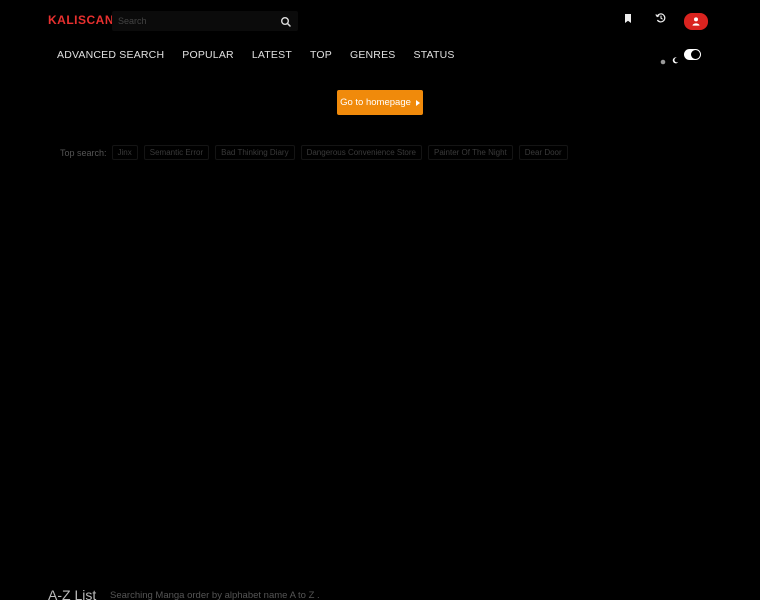  I want to click on top-search-tag: Jinx, so click(124, 152).